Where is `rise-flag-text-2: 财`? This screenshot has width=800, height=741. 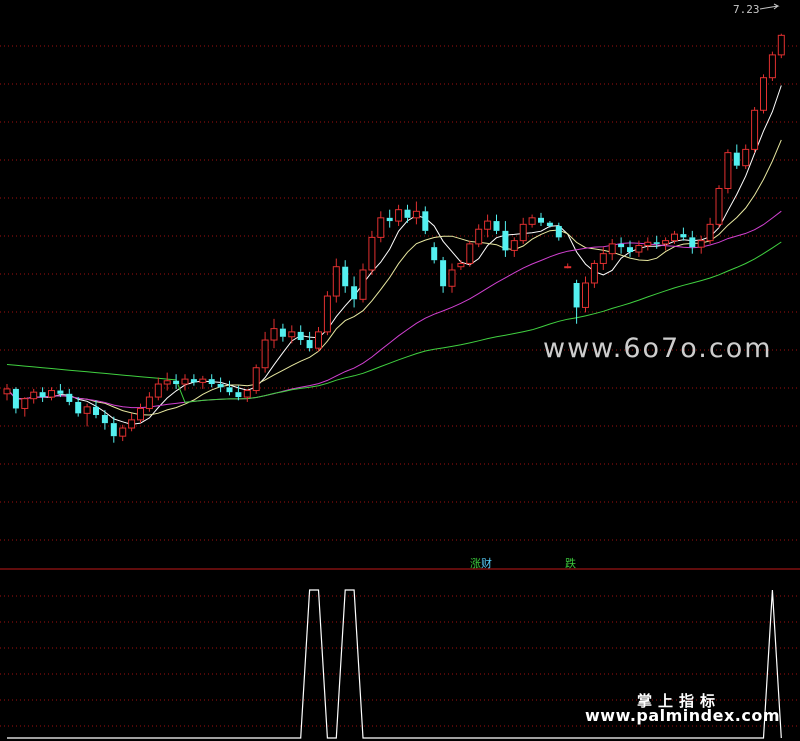 rise-flag-text-2: 财 is located at coordinates (486, 563).